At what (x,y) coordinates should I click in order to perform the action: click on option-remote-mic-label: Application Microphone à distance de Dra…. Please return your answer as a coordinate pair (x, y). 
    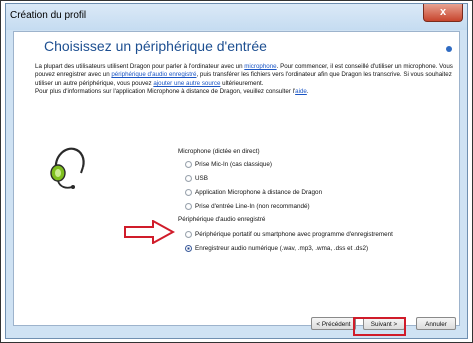
    Looking at the image, I should click on (259, 192).